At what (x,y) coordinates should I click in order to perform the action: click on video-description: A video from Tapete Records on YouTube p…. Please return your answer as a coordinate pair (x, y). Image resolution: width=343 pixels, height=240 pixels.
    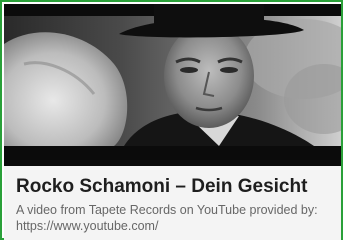
    Looking at the image, I should click on (167, 218).